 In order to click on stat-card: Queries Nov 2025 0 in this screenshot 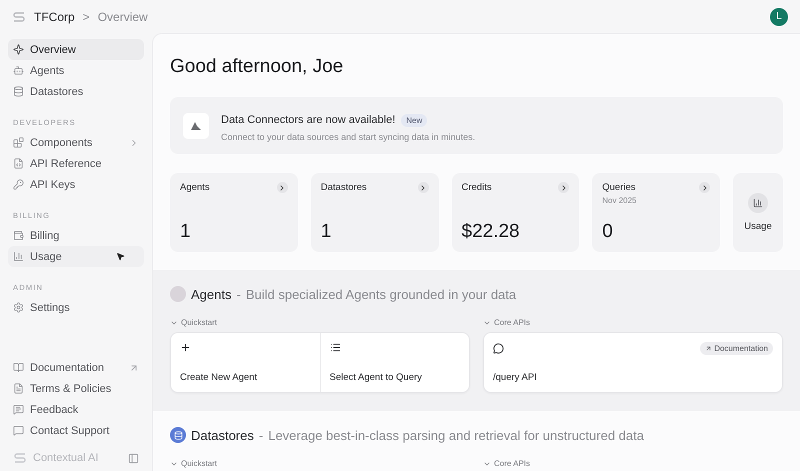, I will do `click(656, 212)`.